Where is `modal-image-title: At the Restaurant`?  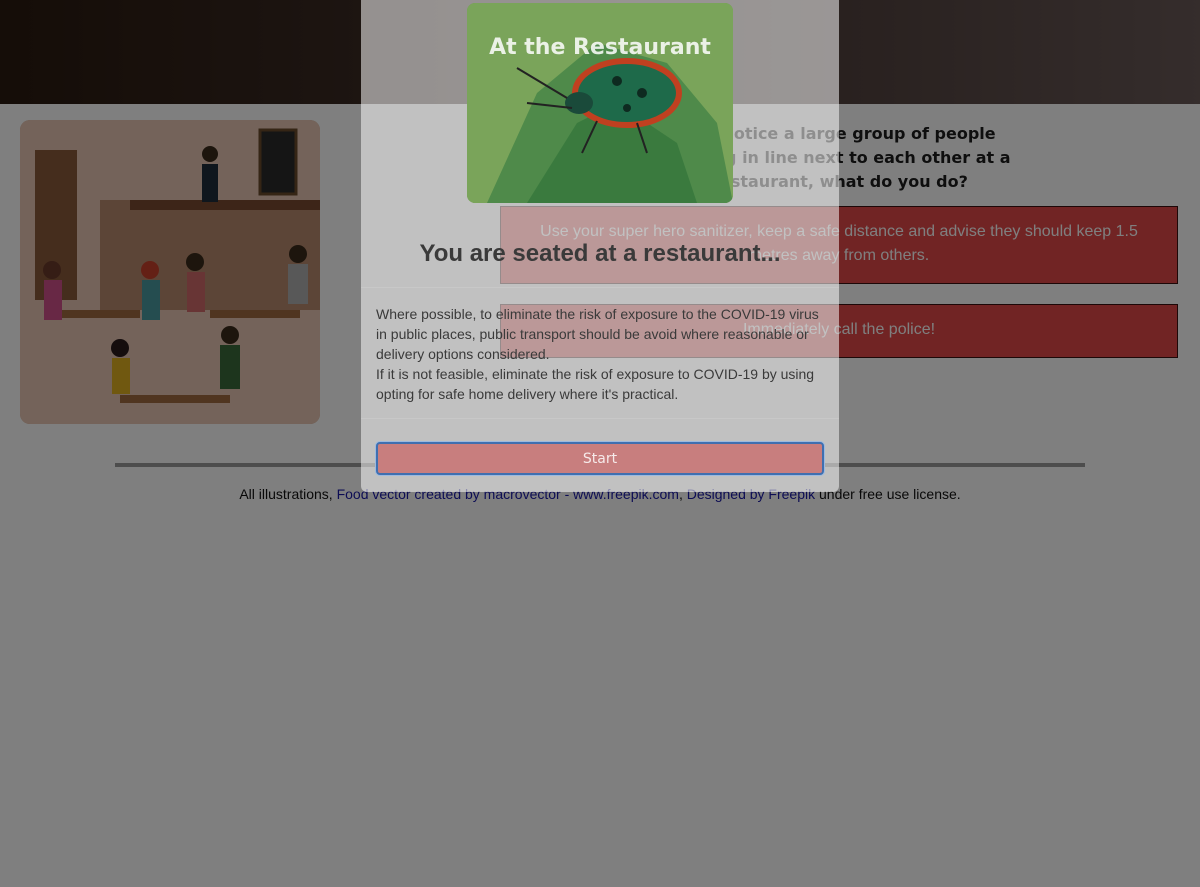
modal-image-title: At the Restaurant is located at coordinates (600, 47).